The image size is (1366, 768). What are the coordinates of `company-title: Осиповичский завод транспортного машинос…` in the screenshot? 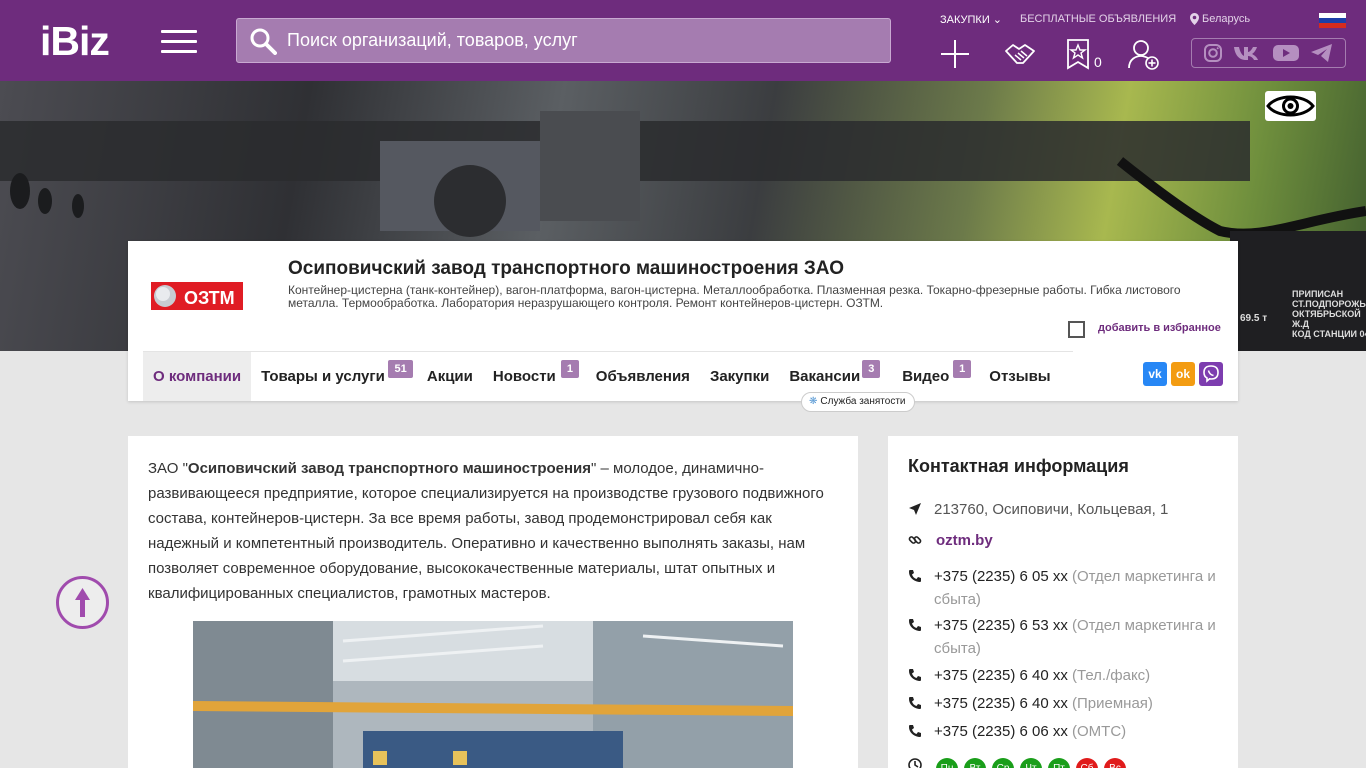 It's located at (566, 268).